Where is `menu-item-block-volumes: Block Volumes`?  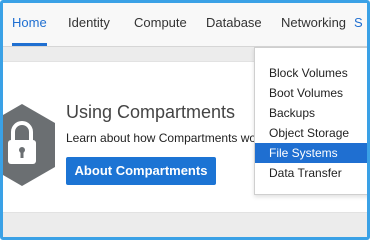
menu-item-block-volumes: Block Volumes is located at coordinates (311, 73).